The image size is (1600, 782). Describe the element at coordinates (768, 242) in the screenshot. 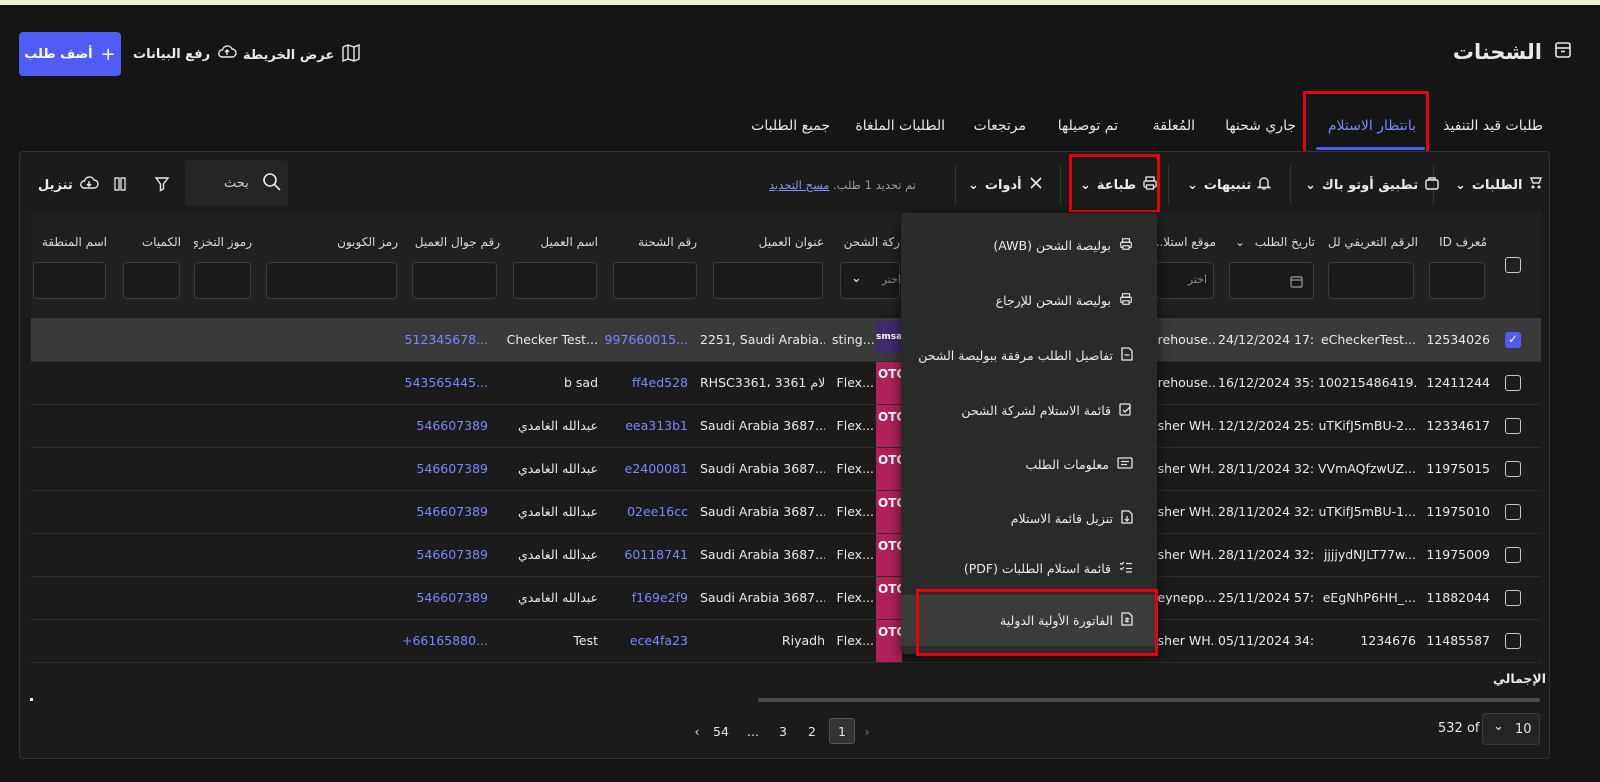

I see `column-header-address: عنوان العميل` at that location.